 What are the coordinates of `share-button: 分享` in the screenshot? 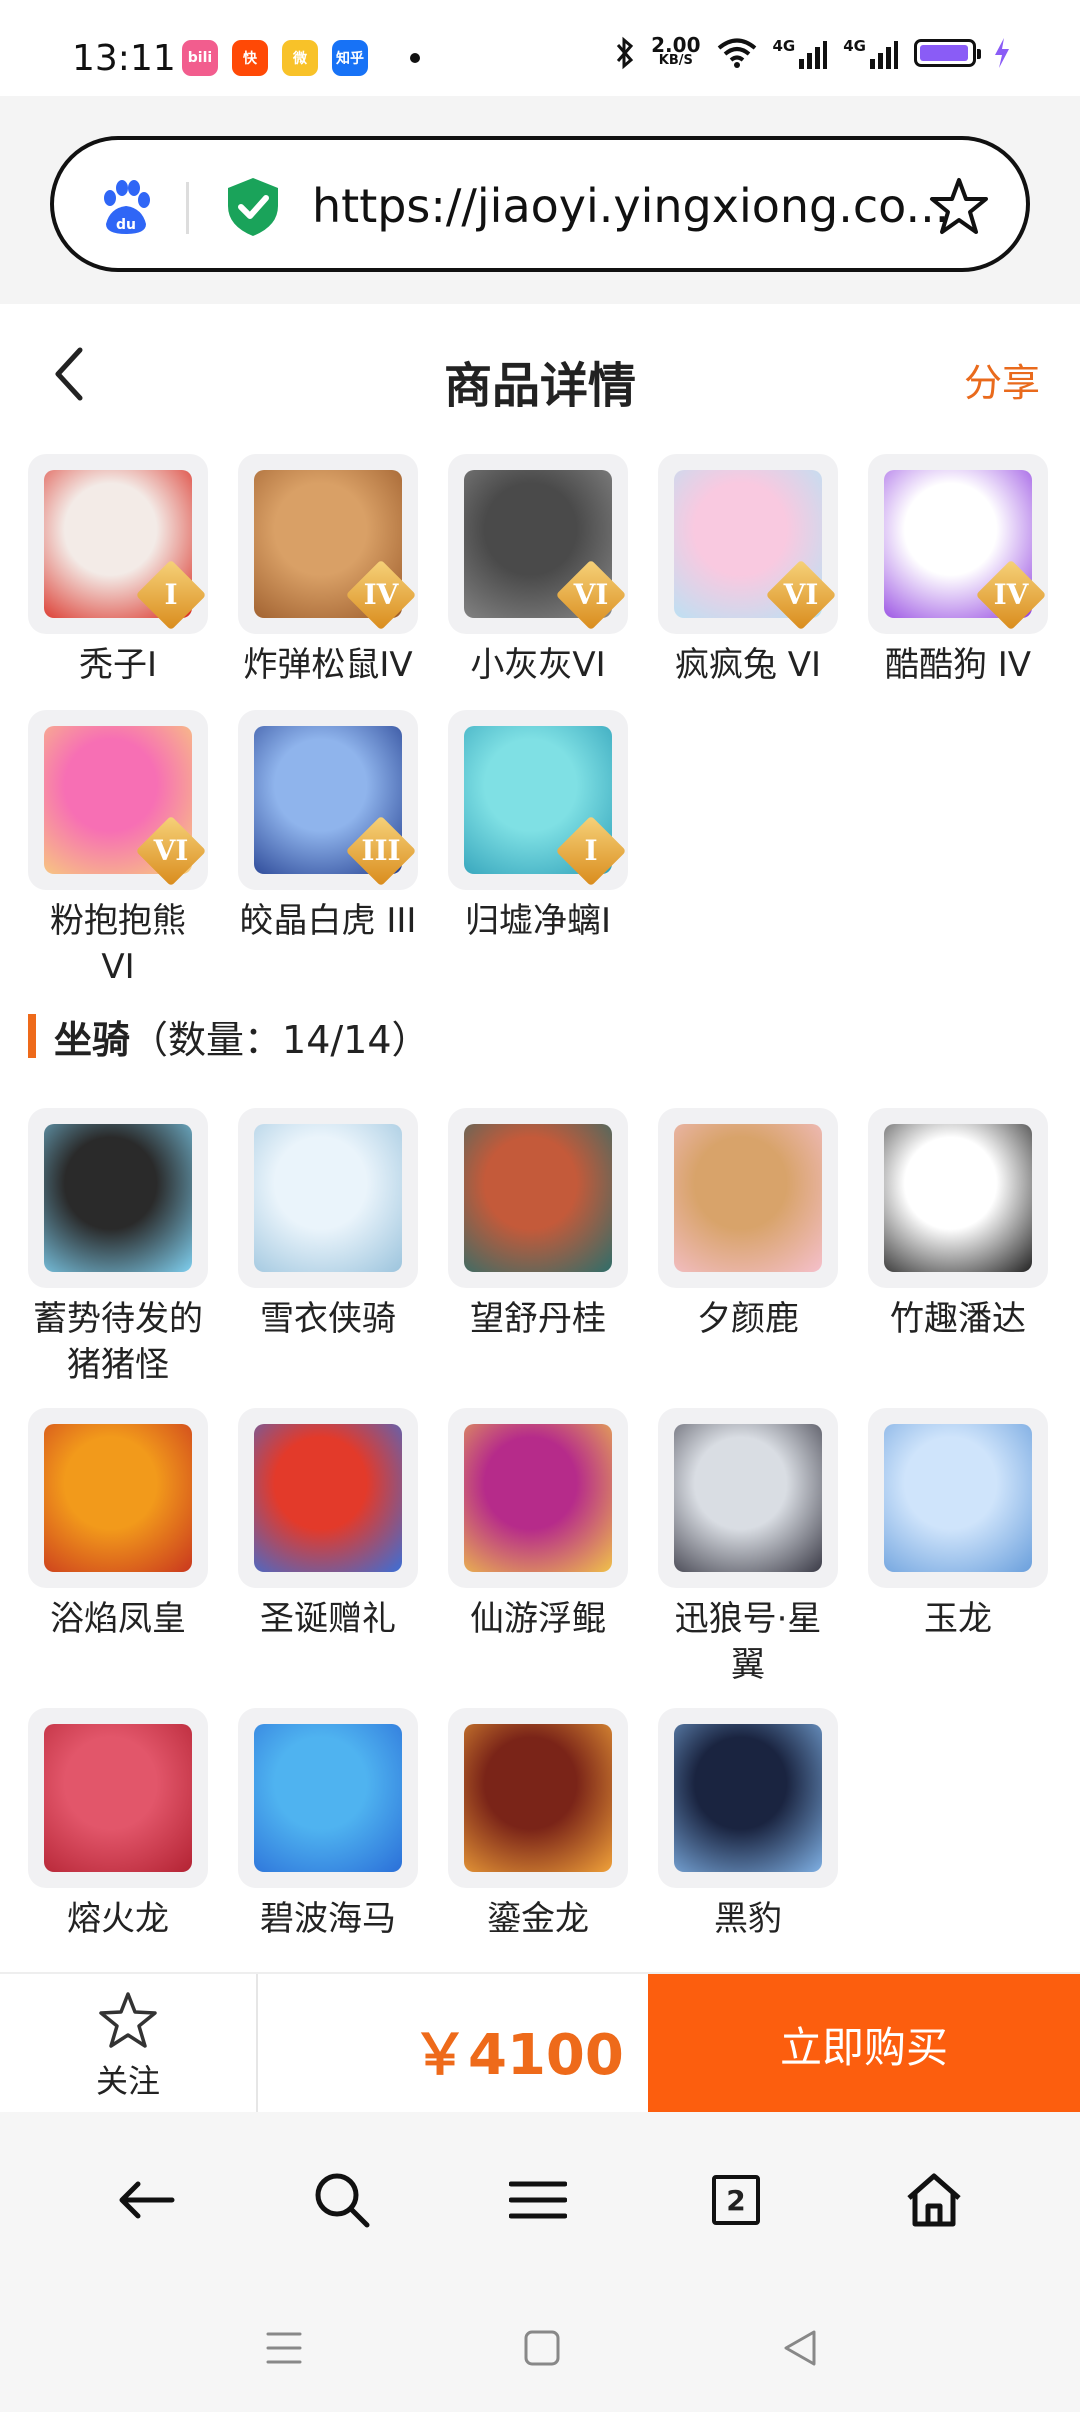 It's located at (1002, 379).